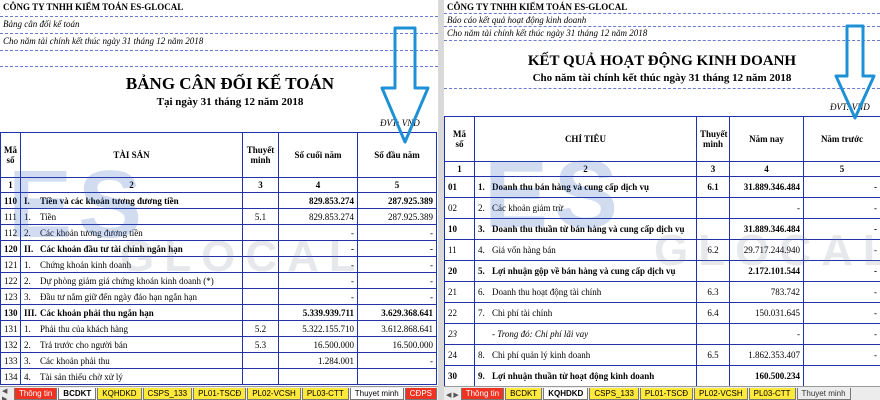  I want to click on row-note: 6.1, so click(713, 187).